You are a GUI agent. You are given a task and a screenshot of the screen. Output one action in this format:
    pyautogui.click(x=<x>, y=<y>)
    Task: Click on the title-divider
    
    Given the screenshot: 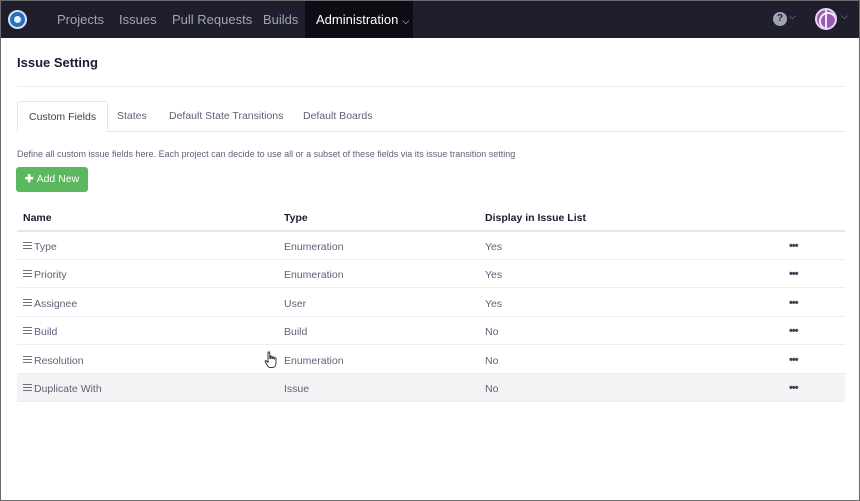 What is the action you would take?
    pyautogui.click(x=431, y=86)
    